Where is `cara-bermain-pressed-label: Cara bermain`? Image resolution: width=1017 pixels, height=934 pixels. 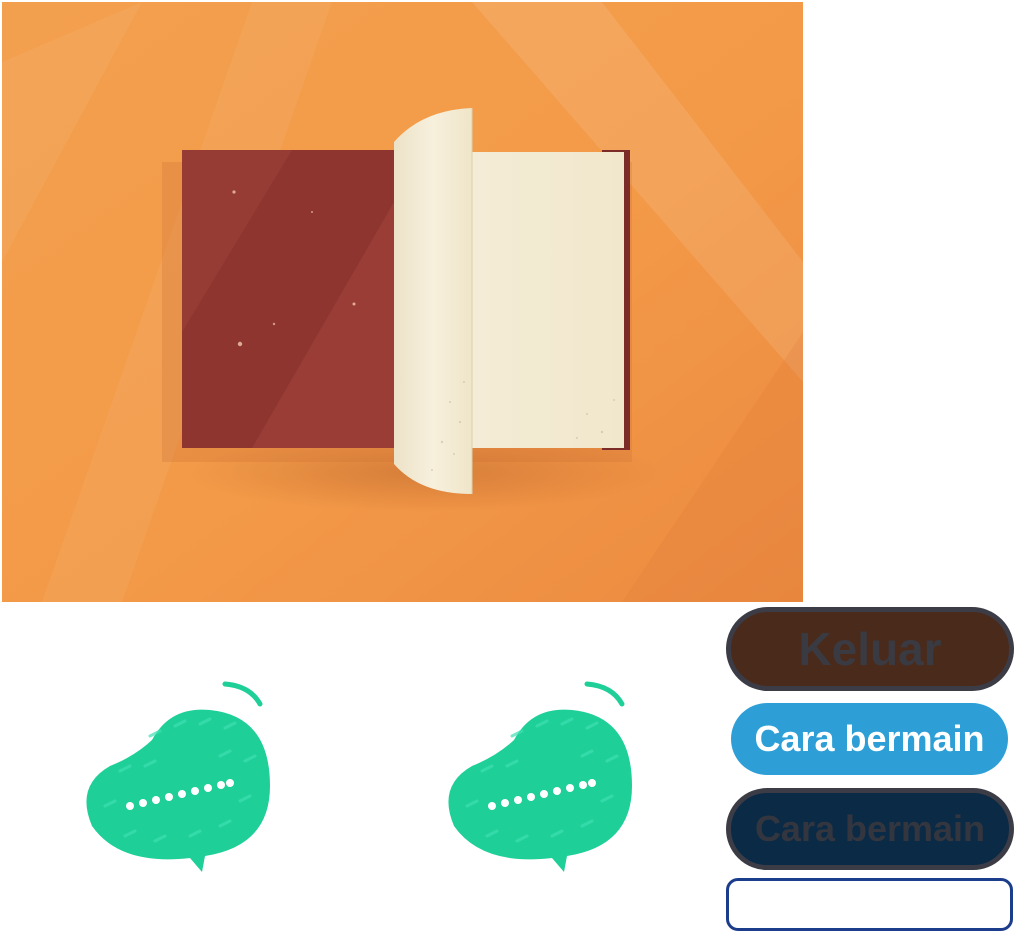 cara-bermain-pressed-label: Cara bermain is located at coordinates (870, 828).